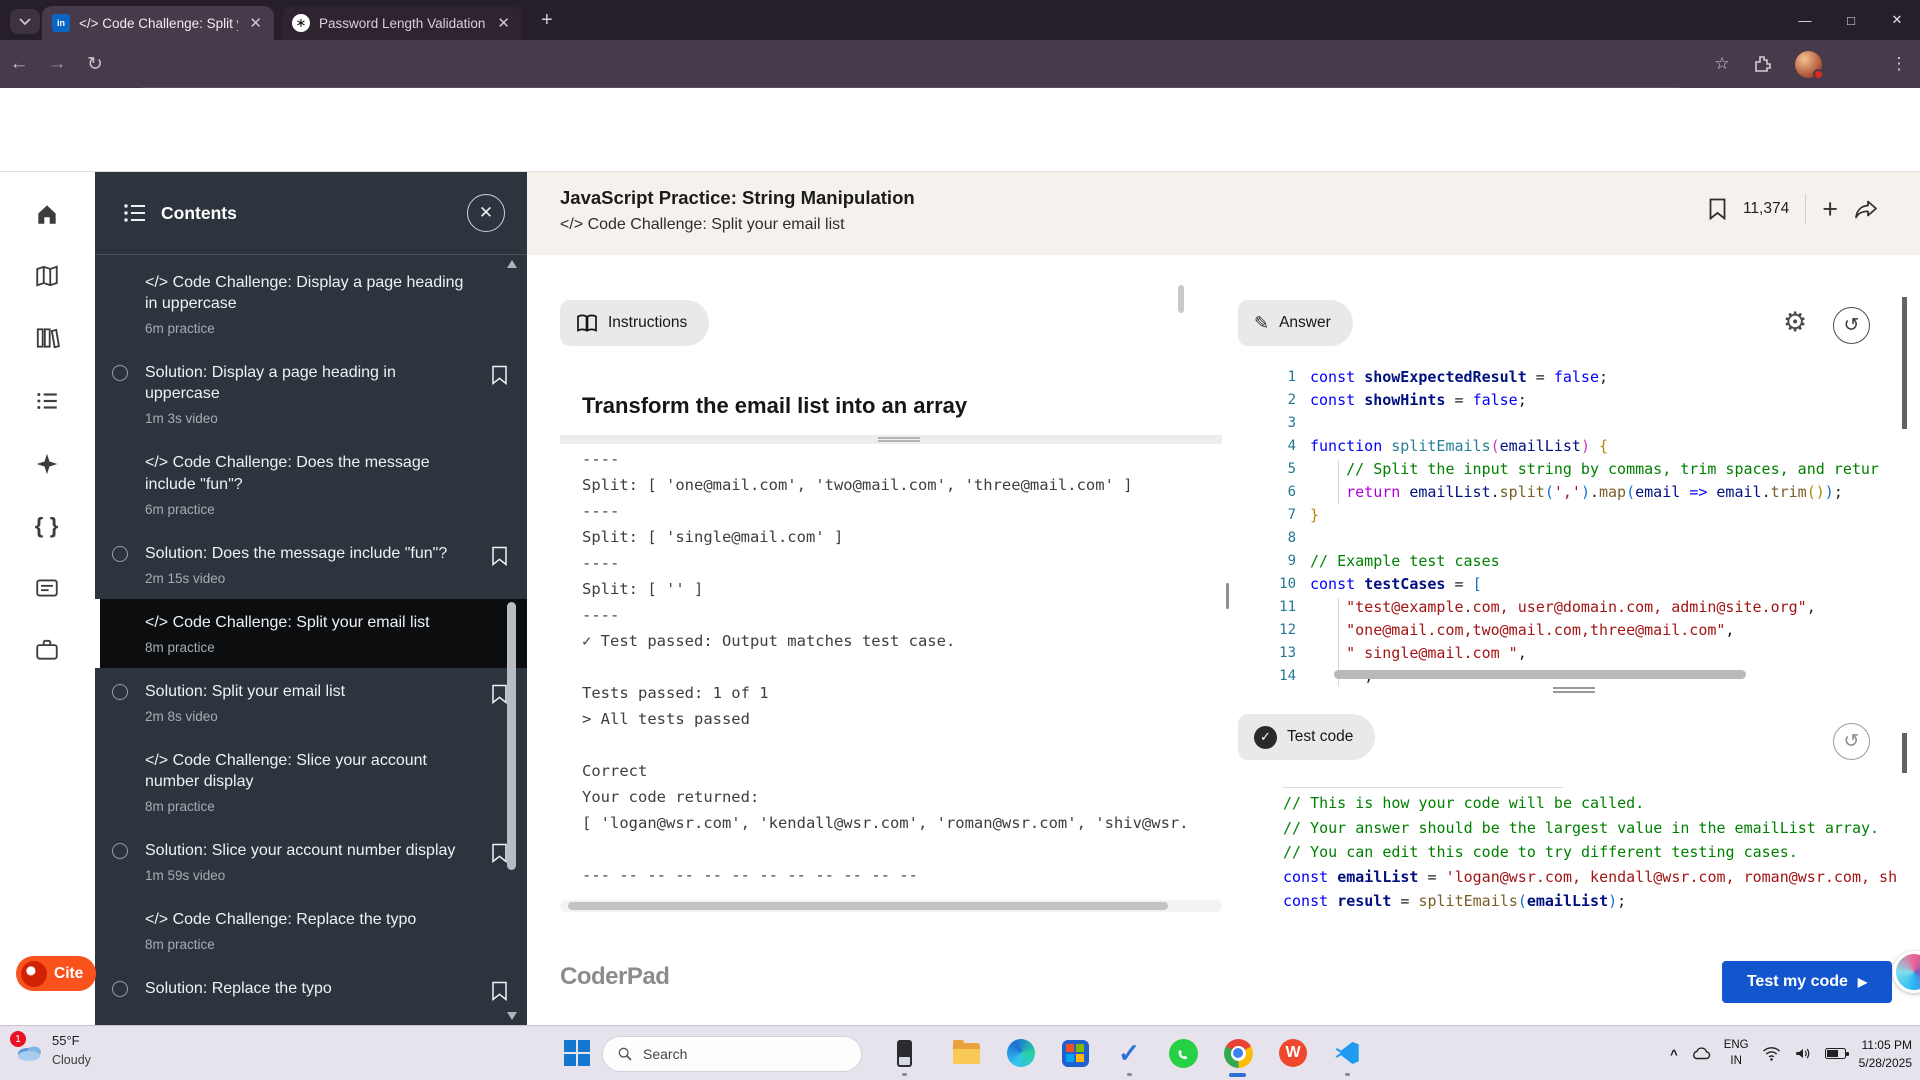  Describe the element at coordinates (1736, 1053) in the screenshot. I see `language-indicator: ENG IN` at that location.